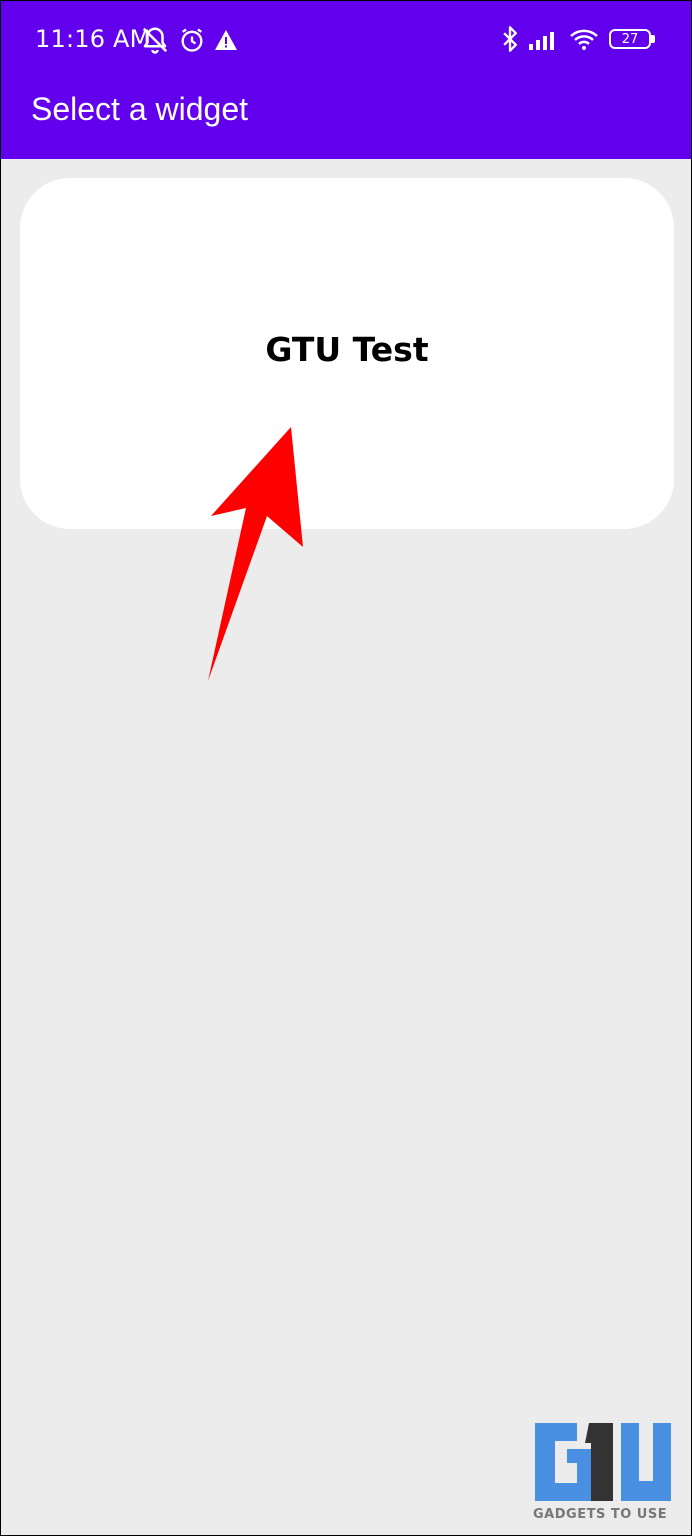 This screenshot has width=692, height=1536. I want to click on status-bar: 11:16 AM 27, so click(346, 41).